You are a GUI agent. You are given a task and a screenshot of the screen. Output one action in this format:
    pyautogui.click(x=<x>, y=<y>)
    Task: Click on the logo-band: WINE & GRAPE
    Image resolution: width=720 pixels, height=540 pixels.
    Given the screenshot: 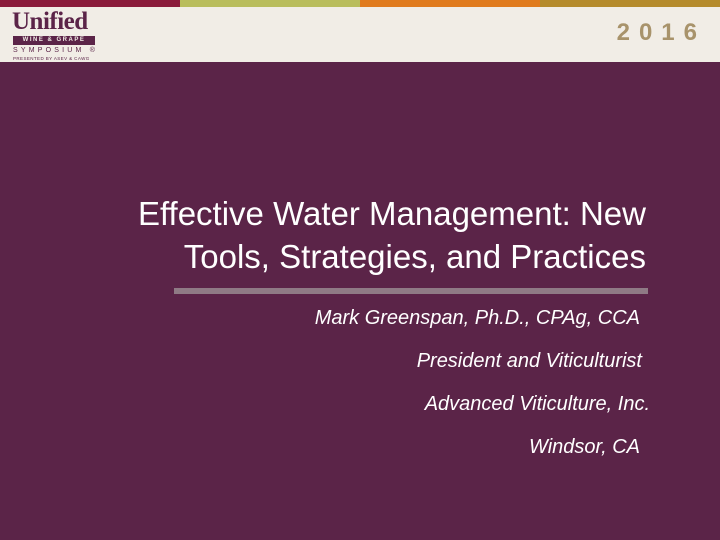 What is the action you would take?
    pyautogui.click(x=54, y=40)
    